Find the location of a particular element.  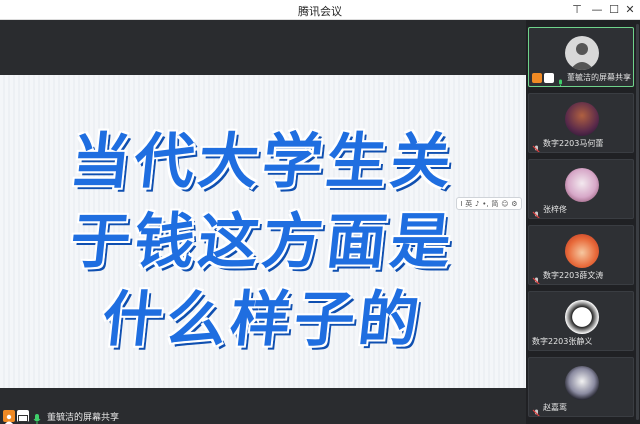

participant-name: 张梓佟 is located at coordinates (555, 209).